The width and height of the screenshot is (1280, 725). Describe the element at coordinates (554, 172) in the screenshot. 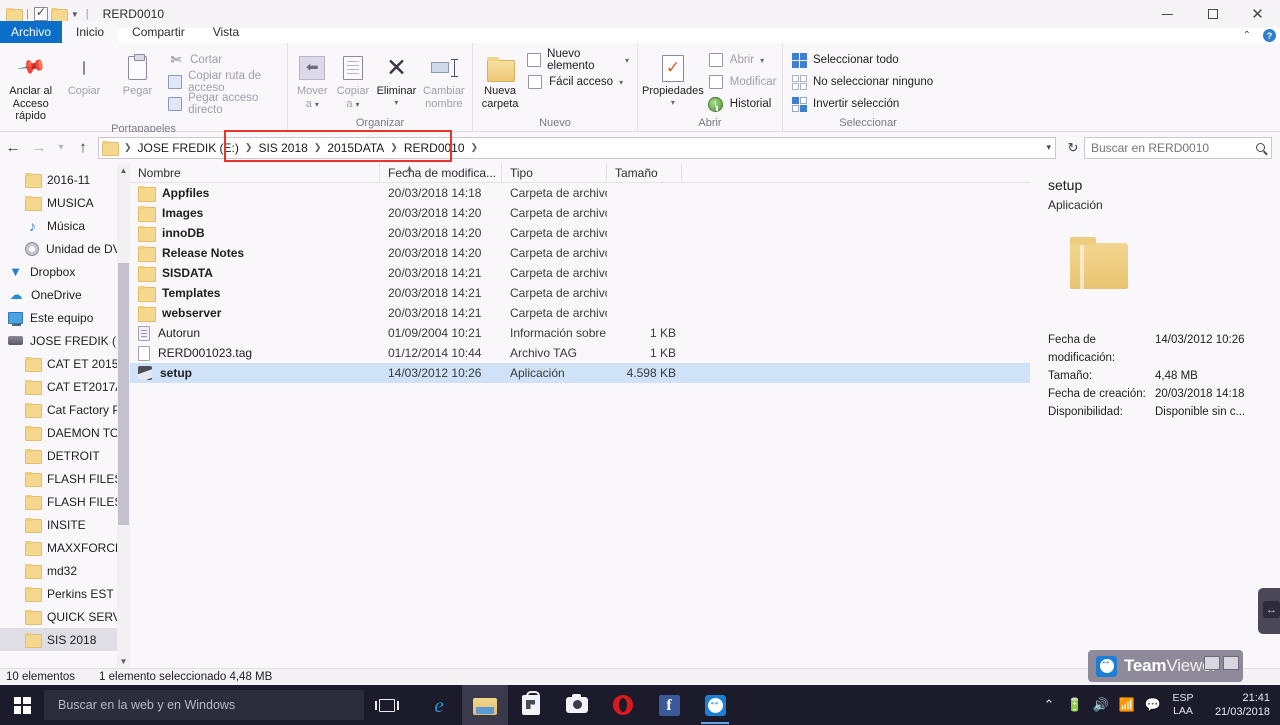

I see `column-header-tipo: Tipo` at that location.